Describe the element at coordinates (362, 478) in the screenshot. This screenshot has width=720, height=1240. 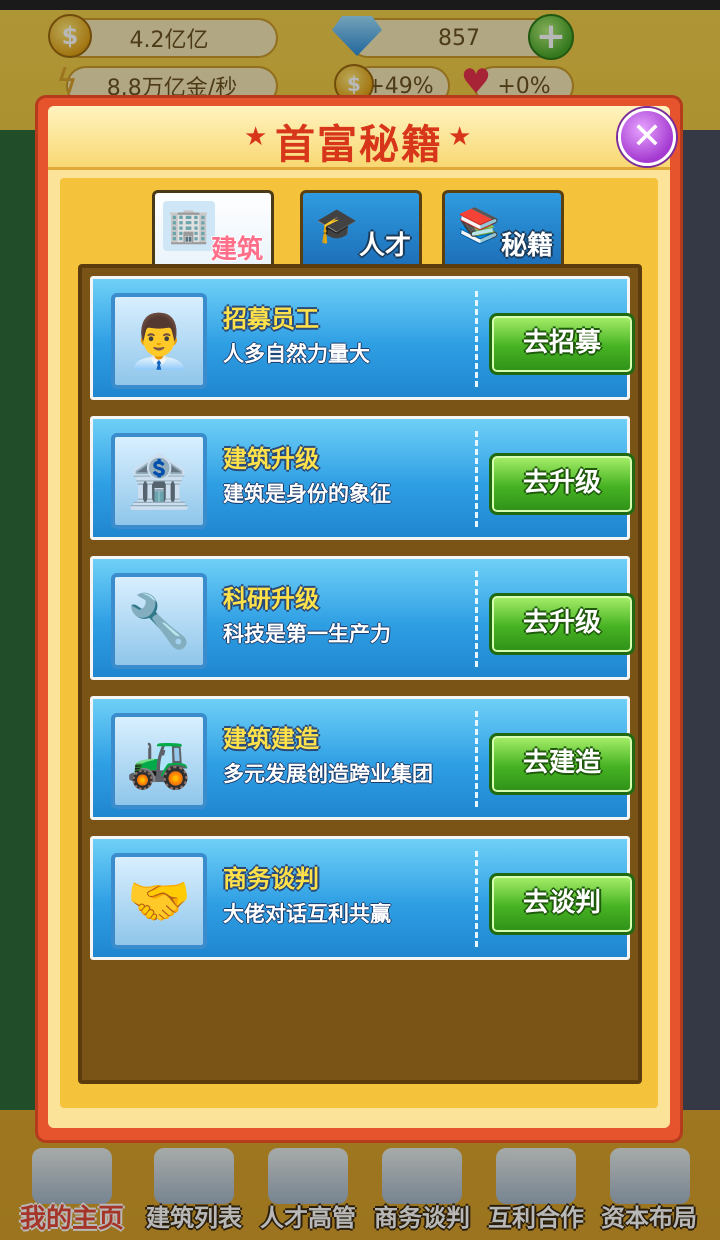
I see `list-item-building-upgrade: 🏦 建筑升级 建筑是身份的象征 去升级` at that location.